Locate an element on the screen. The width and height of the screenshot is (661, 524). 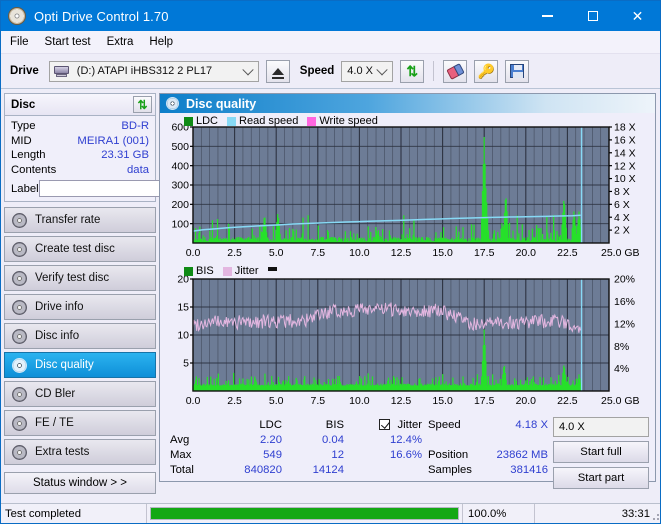
status-window-button: Status window > > is located at coordinates (80, 483).